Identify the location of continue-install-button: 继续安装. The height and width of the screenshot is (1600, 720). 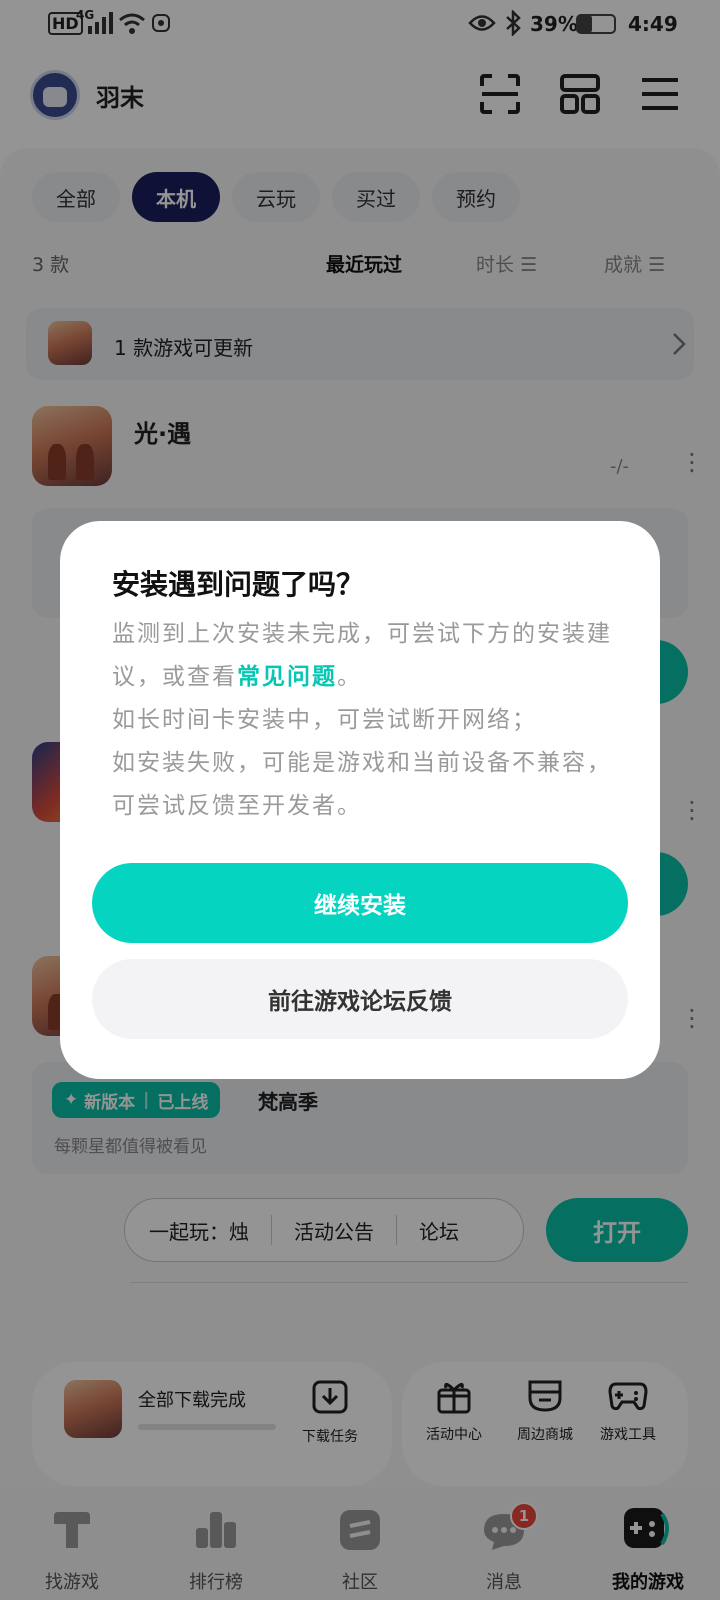
(360, 903).